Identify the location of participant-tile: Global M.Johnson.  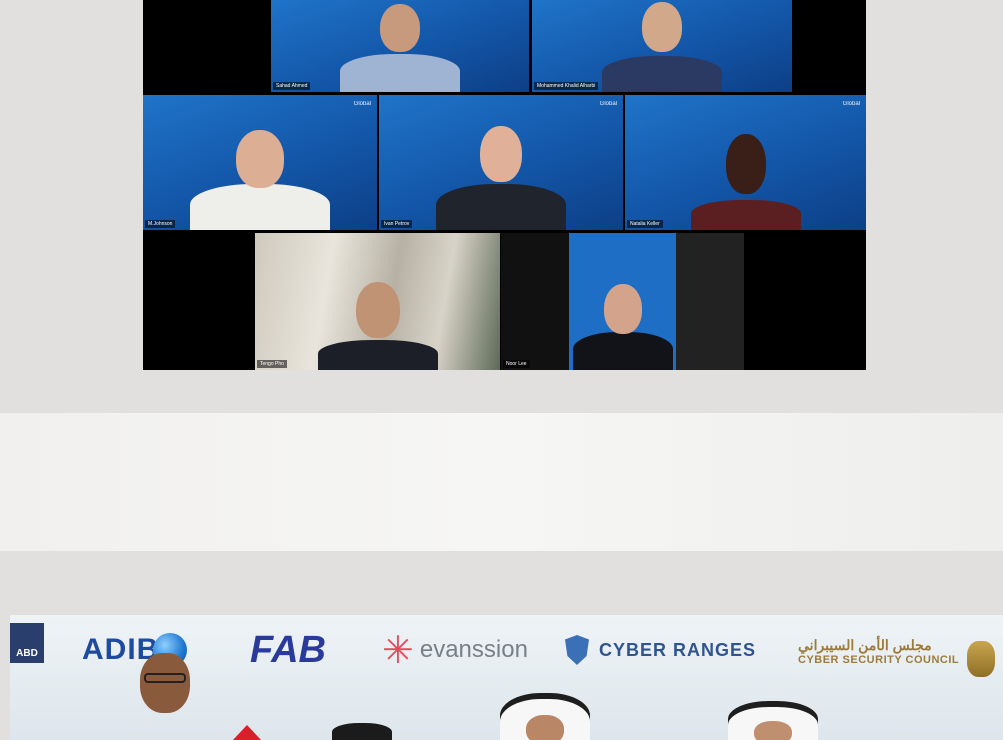
(260, 162).